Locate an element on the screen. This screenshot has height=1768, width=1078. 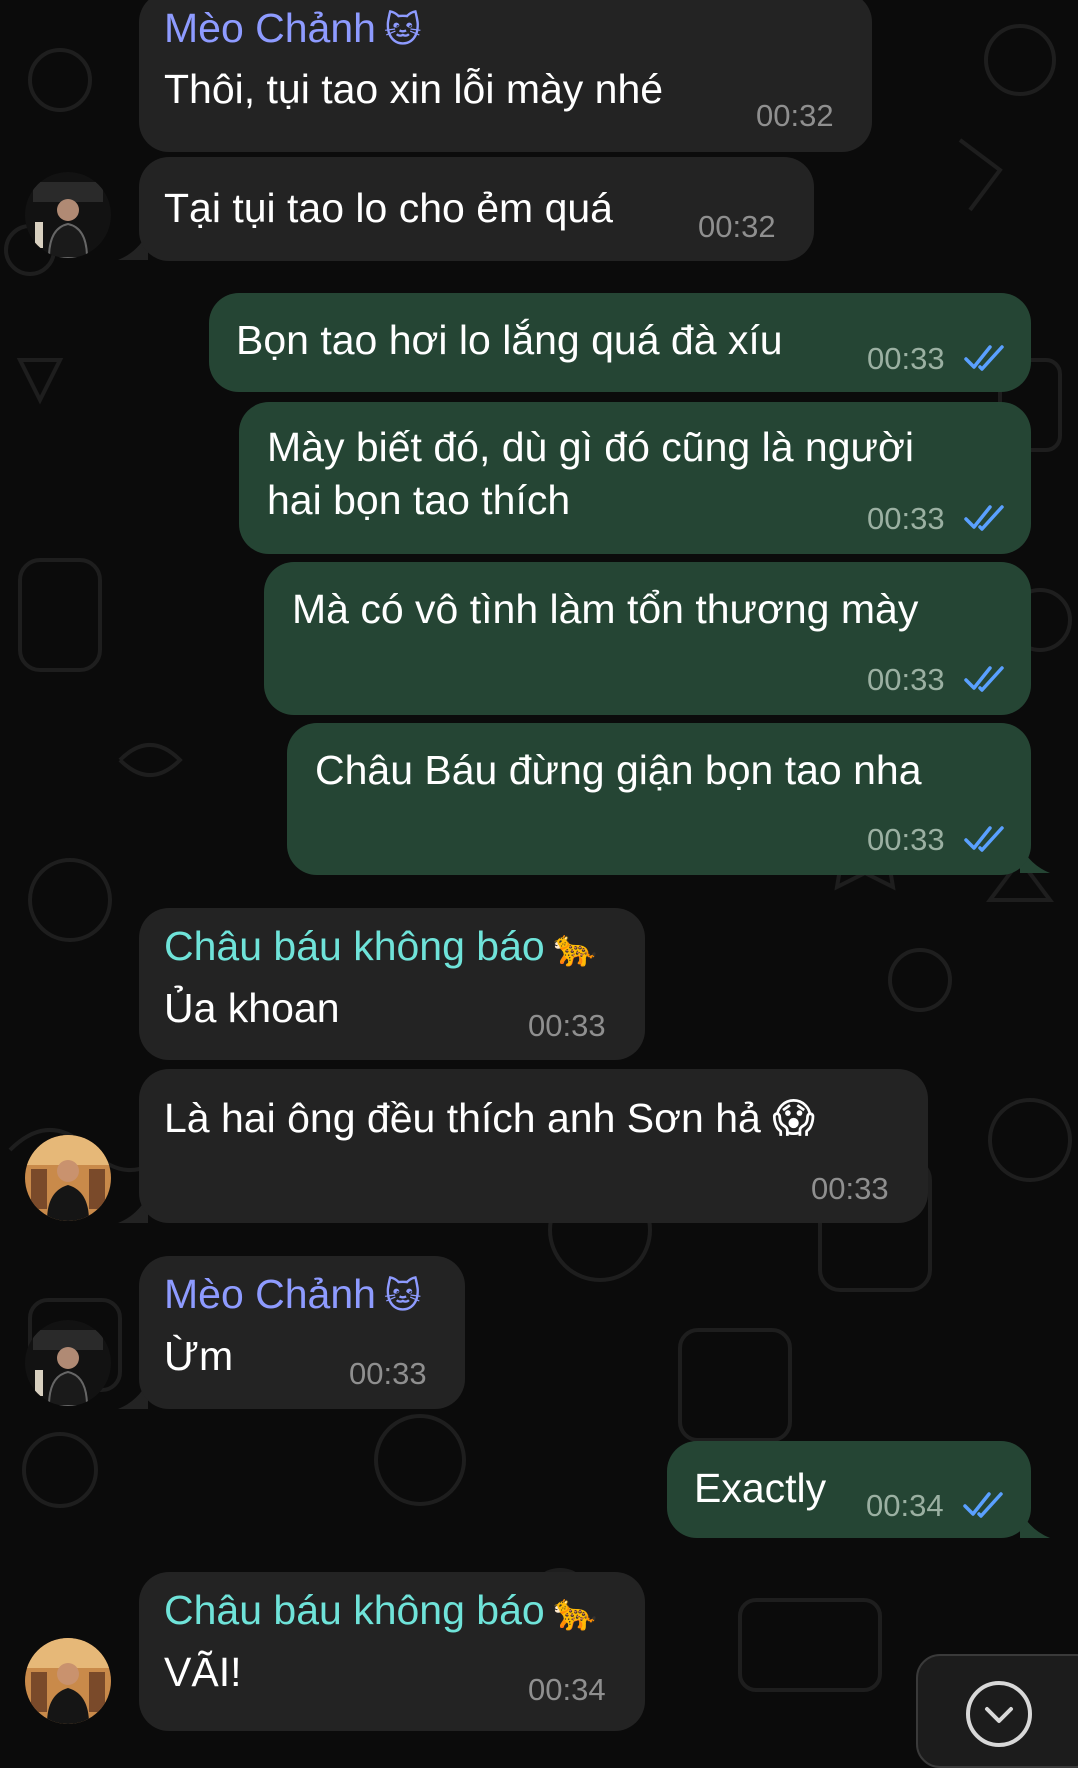
message-bubble-outgoing: Mà có vô tình làm tổn thương mày 00:33 is located at coordinates (647, 638).